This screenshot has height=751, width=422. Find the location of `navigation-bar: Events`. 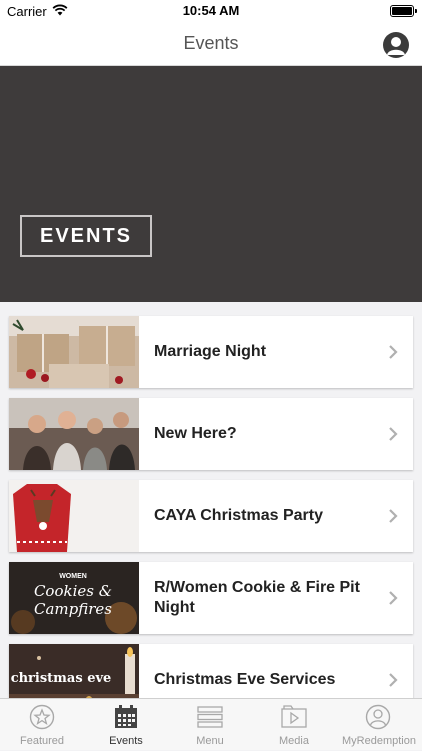

navigation-bar: Events is located at coordinates (211, 45).